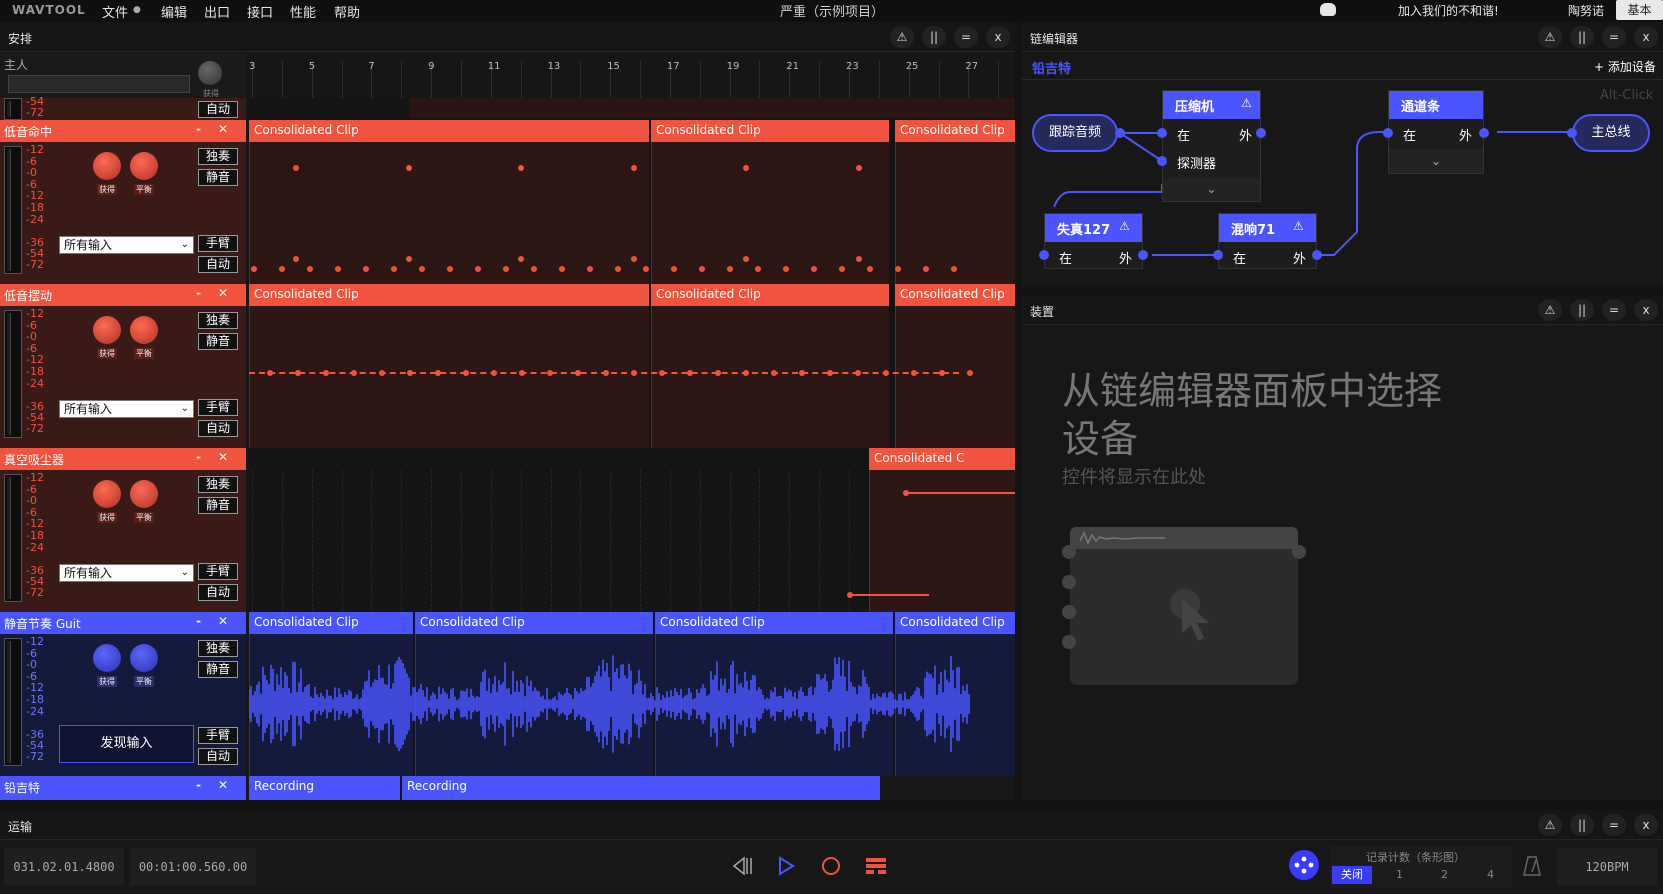  Describe the element at coordinates (34, 459) in the screenshot. I see `track-name: 真空吸尘器` at that location.